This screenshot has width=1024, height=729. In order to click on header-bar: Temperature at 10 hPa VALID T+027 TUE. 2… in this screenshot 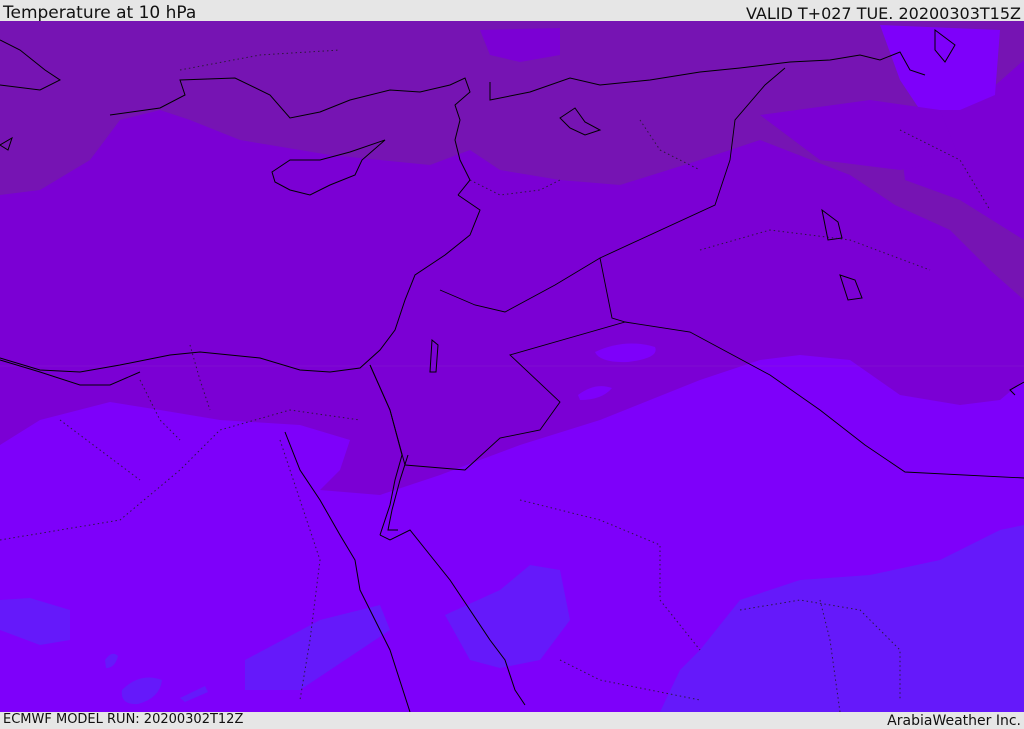, I will do `click(512, 11)`.